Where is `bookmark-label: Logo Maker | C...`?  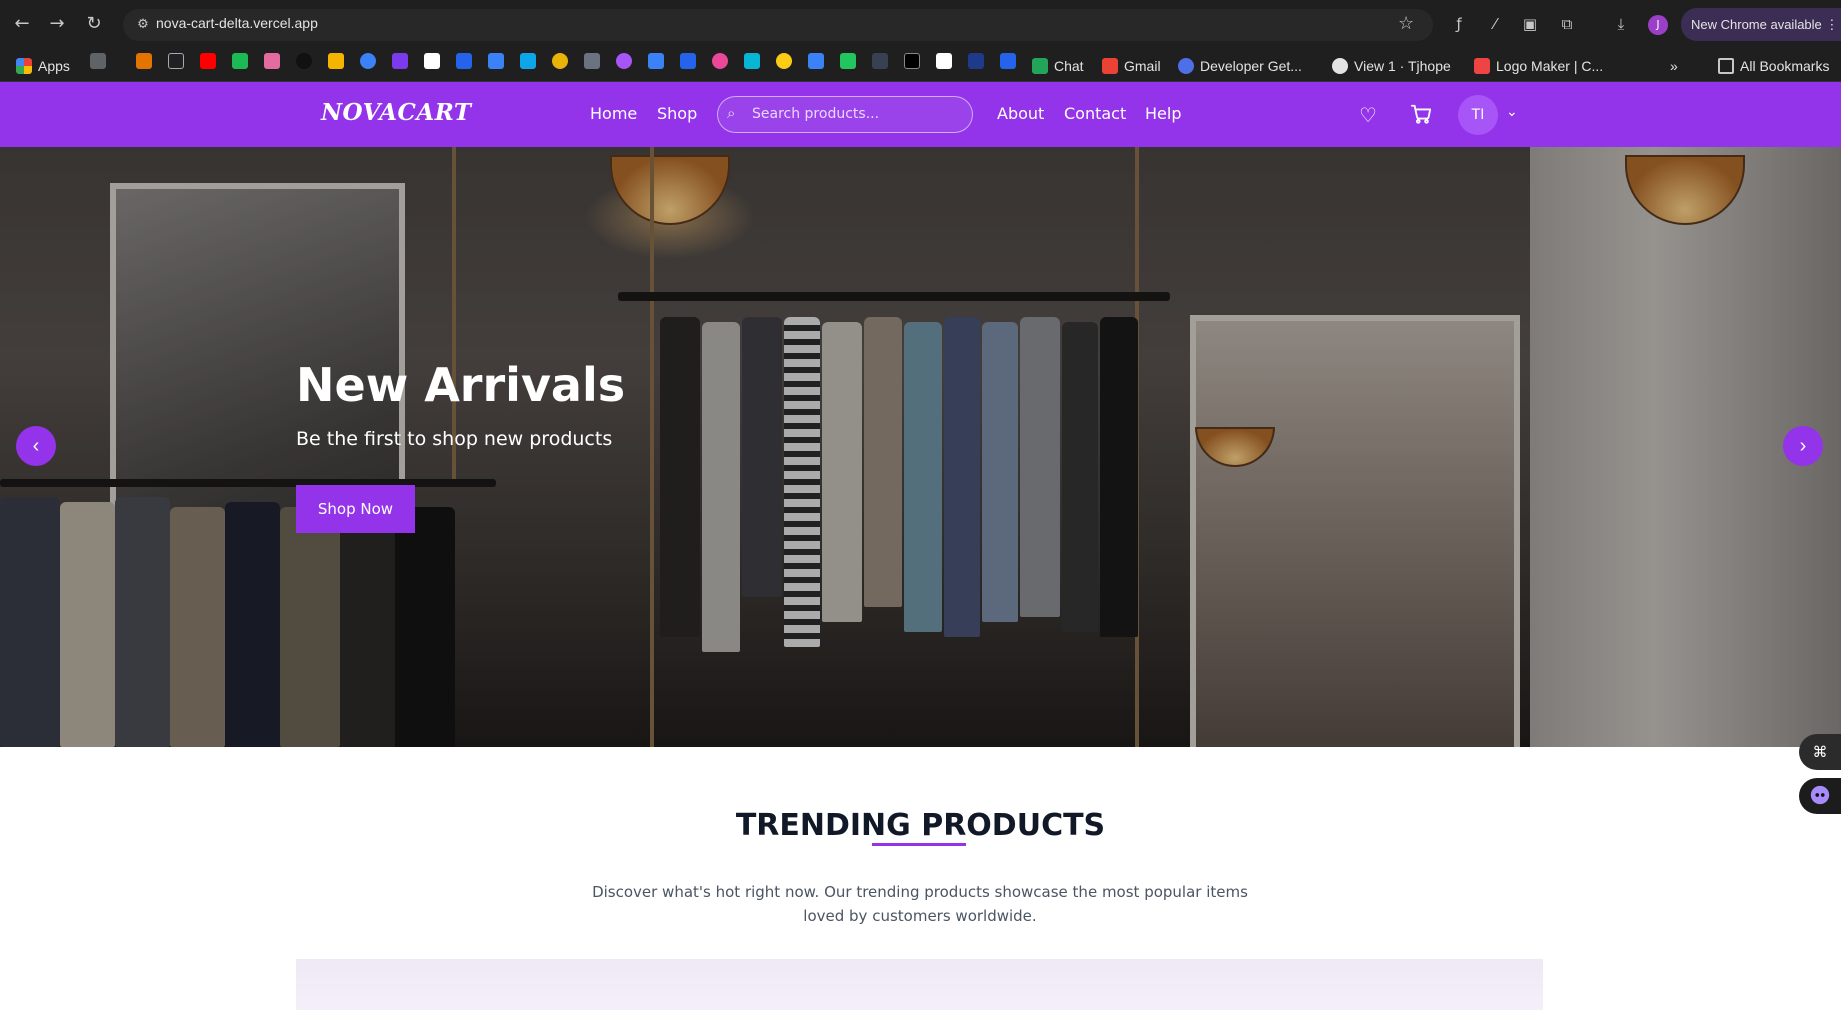
bookmark-label: Logo Maker | C... is located at coordinates (1550, 66).